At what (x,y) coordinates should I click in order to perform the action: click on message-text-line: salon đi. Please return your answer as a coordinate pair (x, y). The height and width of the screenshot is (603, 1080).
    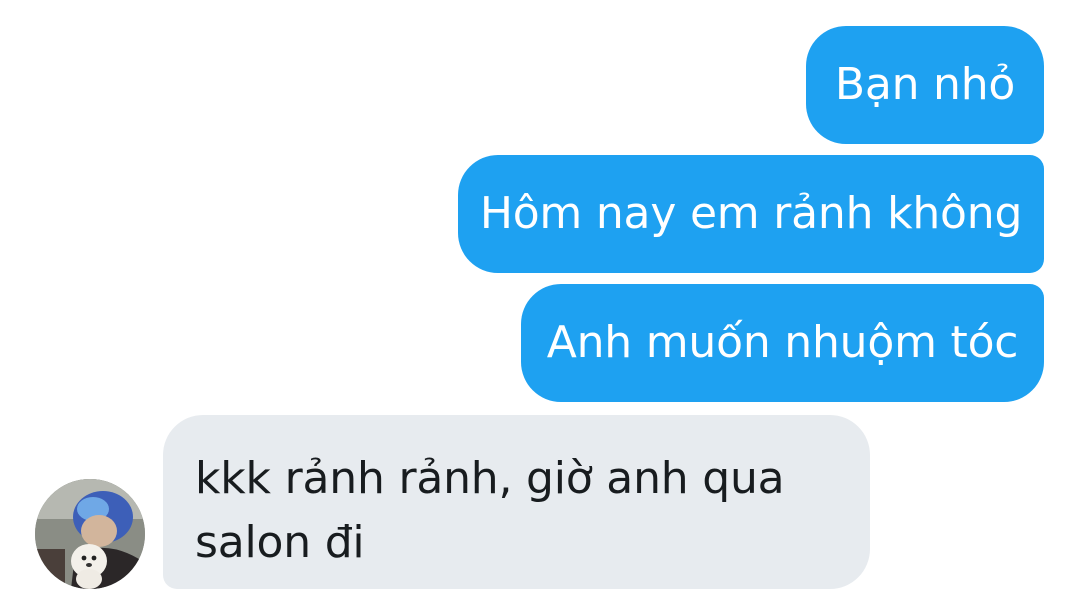
    Looking at the image, I should click on (280, 542).